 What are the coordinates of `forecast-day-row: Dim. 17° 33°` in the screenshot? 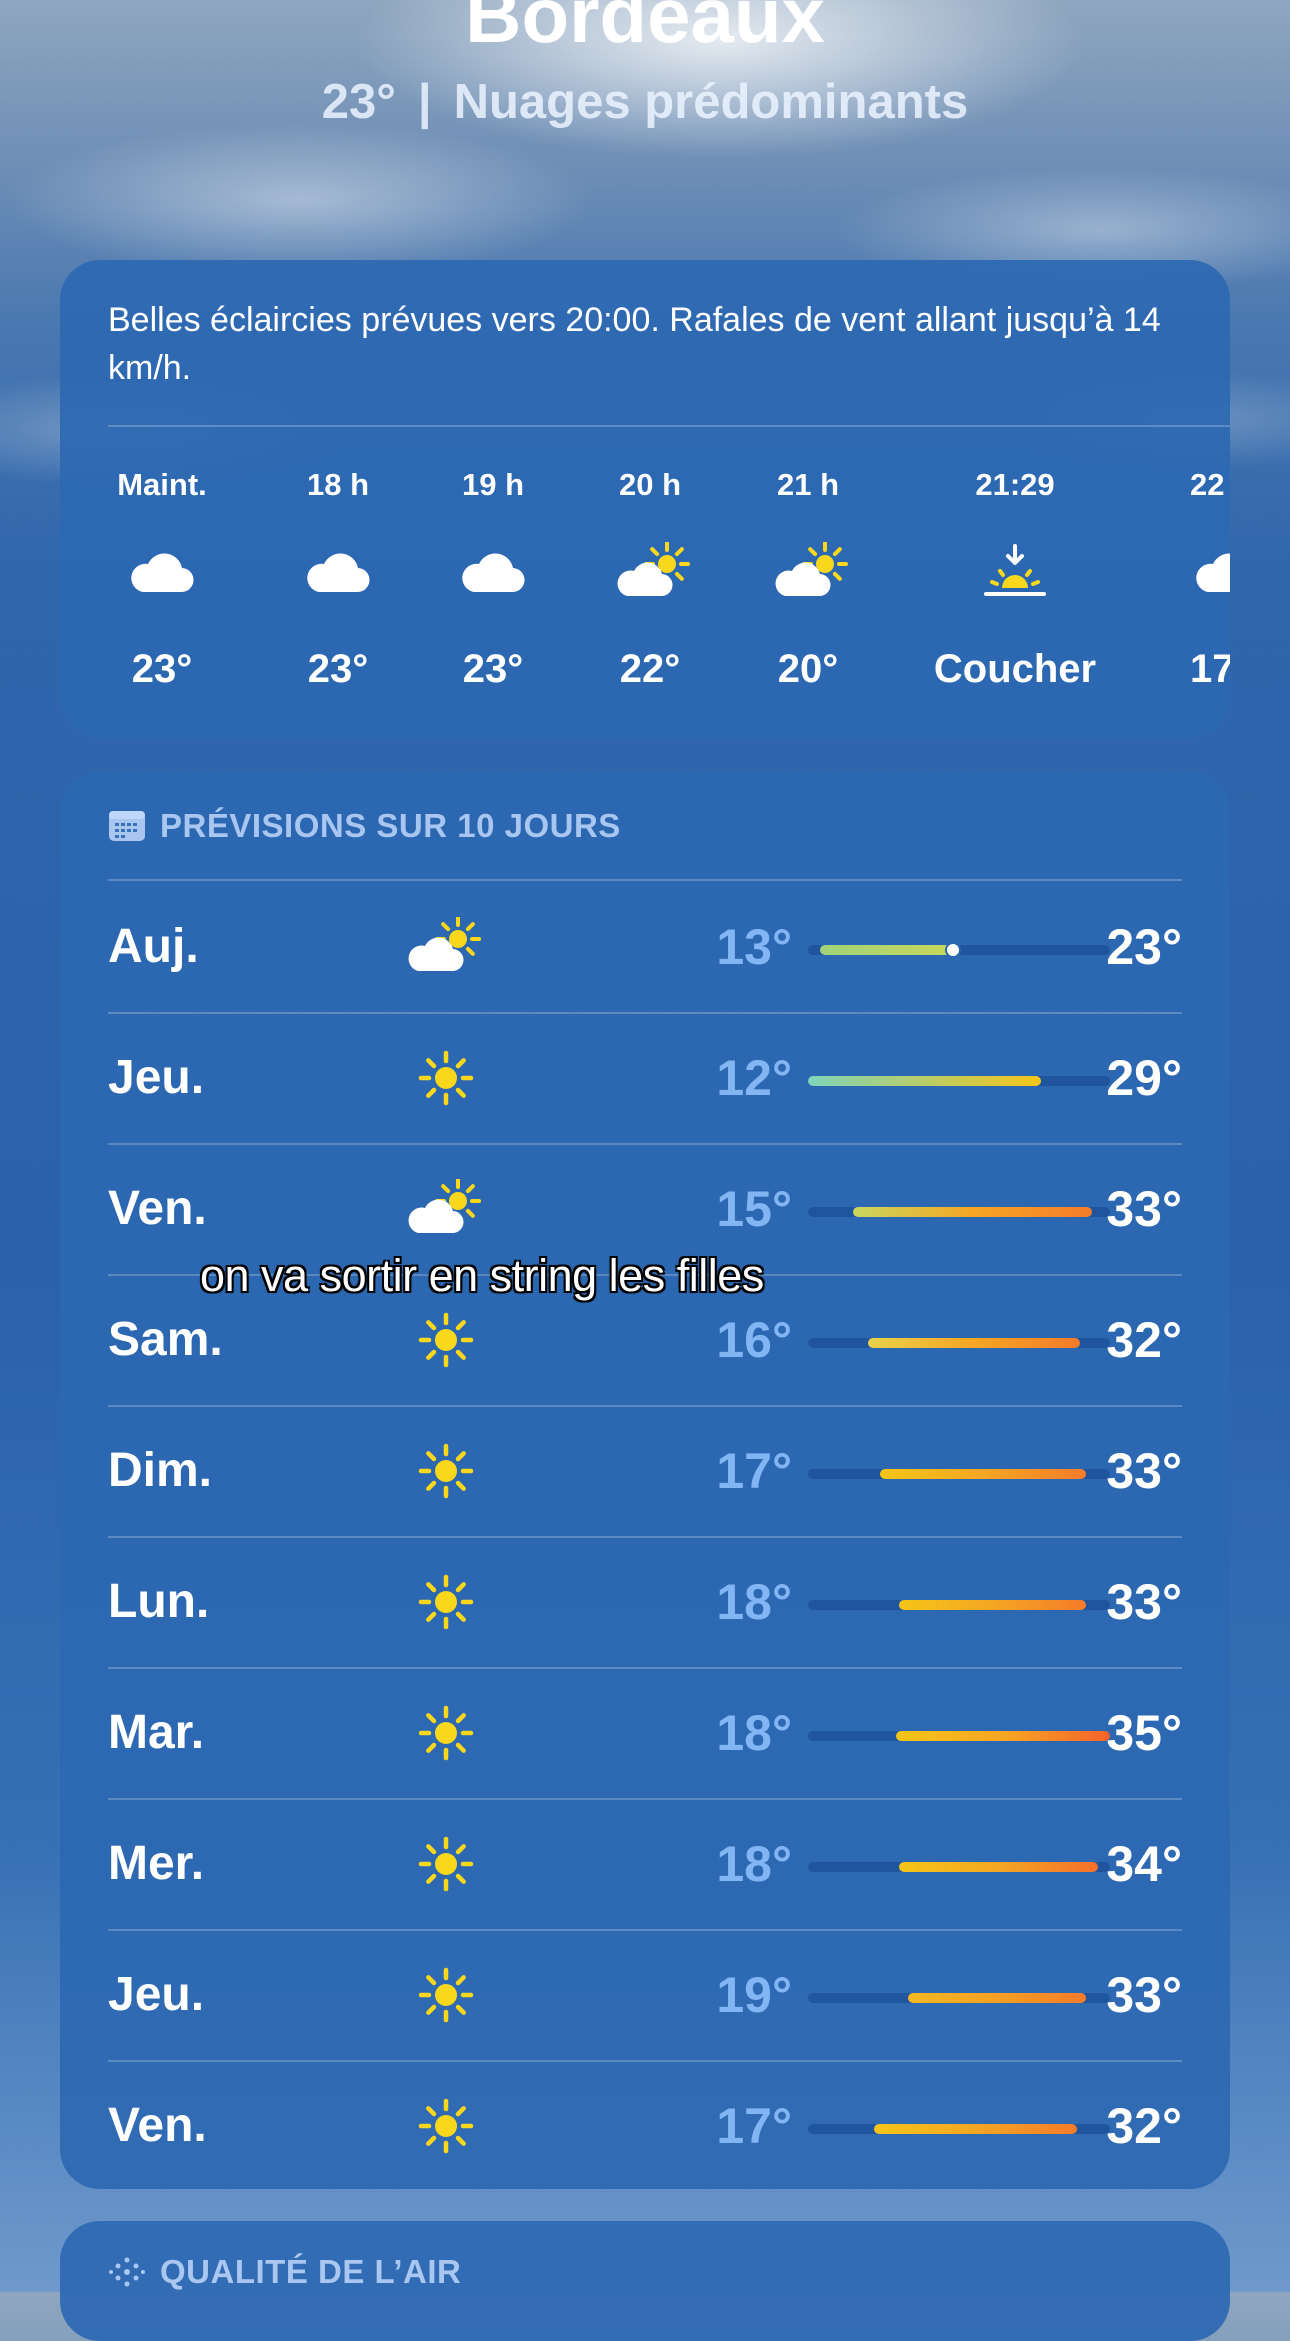 It's located at (645, 1470).